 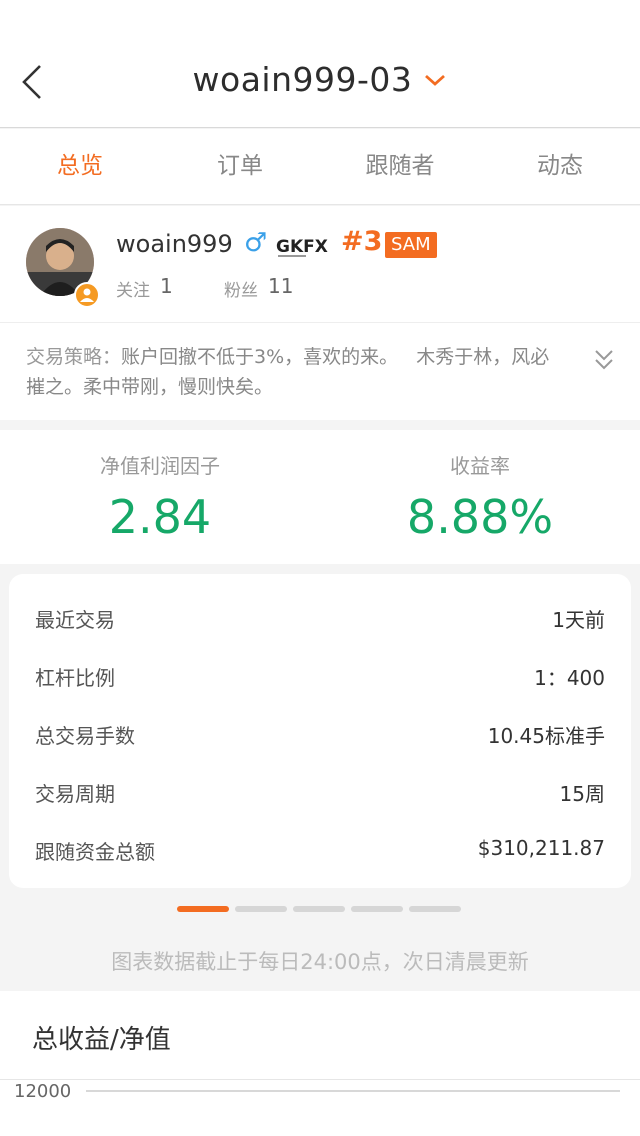 What do you see at coordinates (362, 241) in the screenshot?
I see `rank-label: #3` at bounding box center [362, 241].